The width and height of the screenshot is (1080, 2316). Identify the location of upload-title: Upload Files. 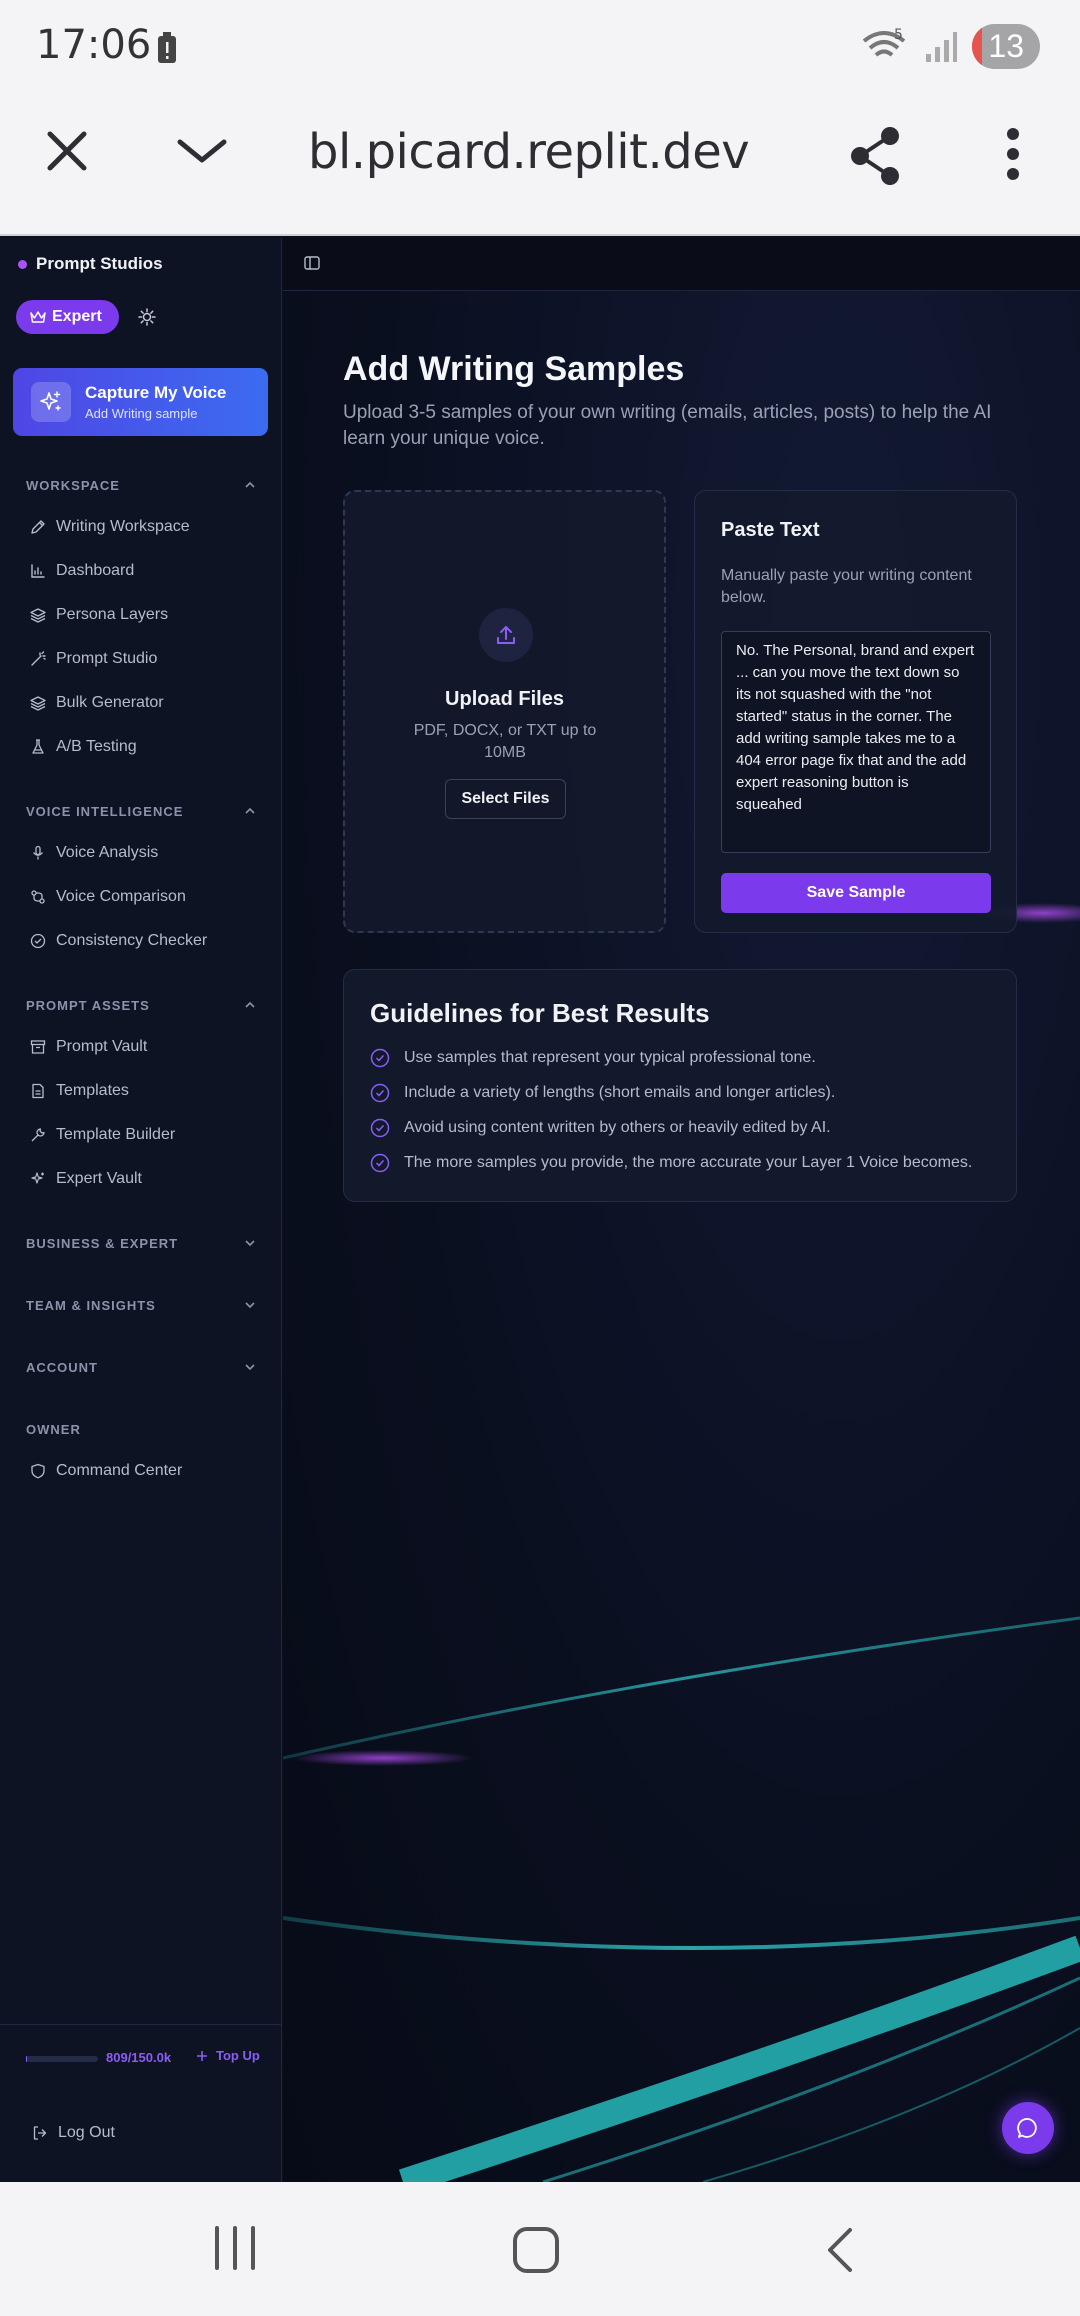
(504, 699).